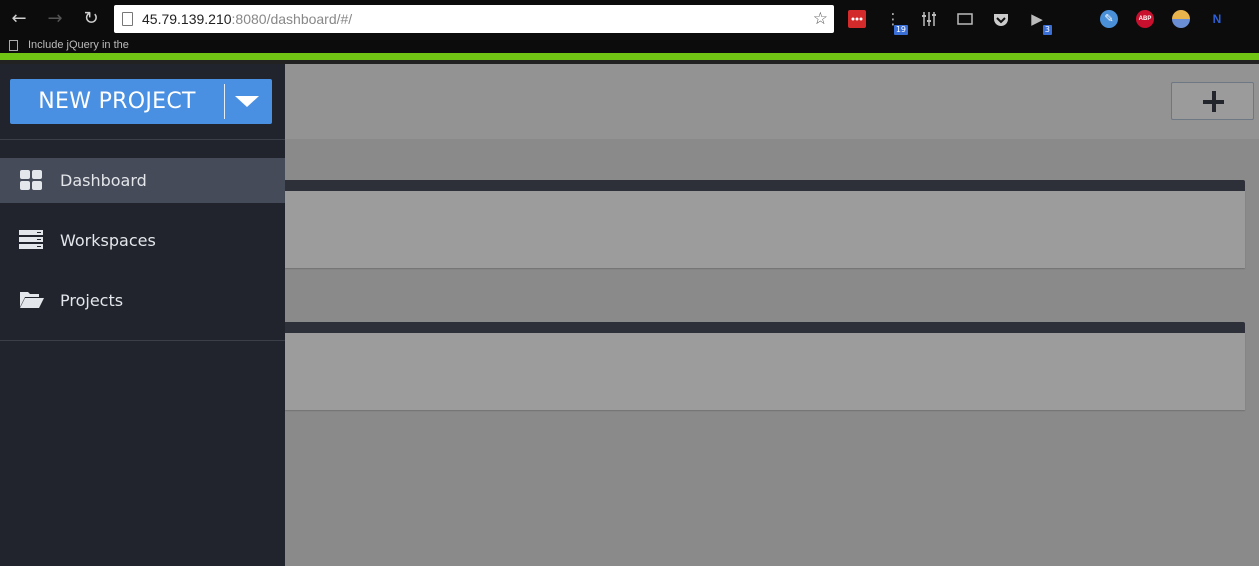  What do you see at coordinates (820, 19) in the screenshot?
I see `bookmark-star-icon: ☆` at bounding box center [820, 19].